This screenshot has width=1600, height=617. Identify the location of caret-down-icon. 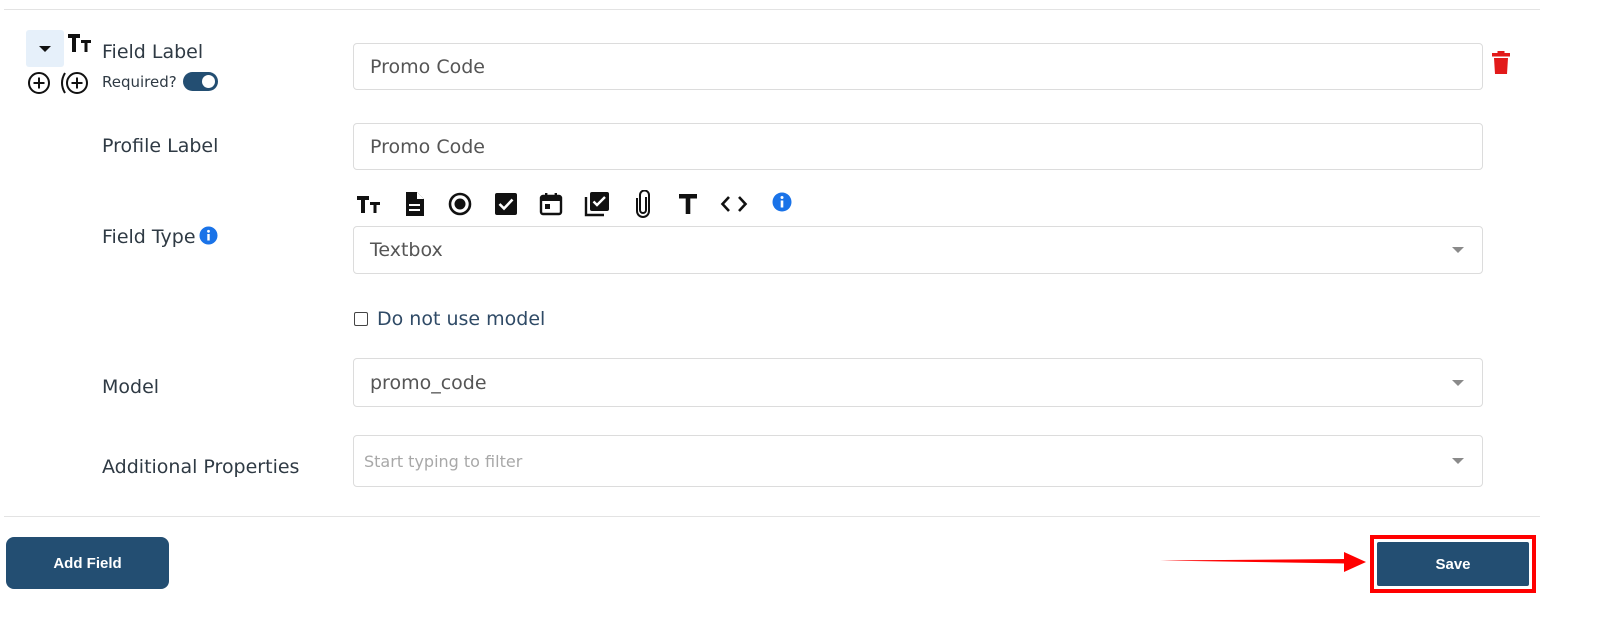
(45, 48).